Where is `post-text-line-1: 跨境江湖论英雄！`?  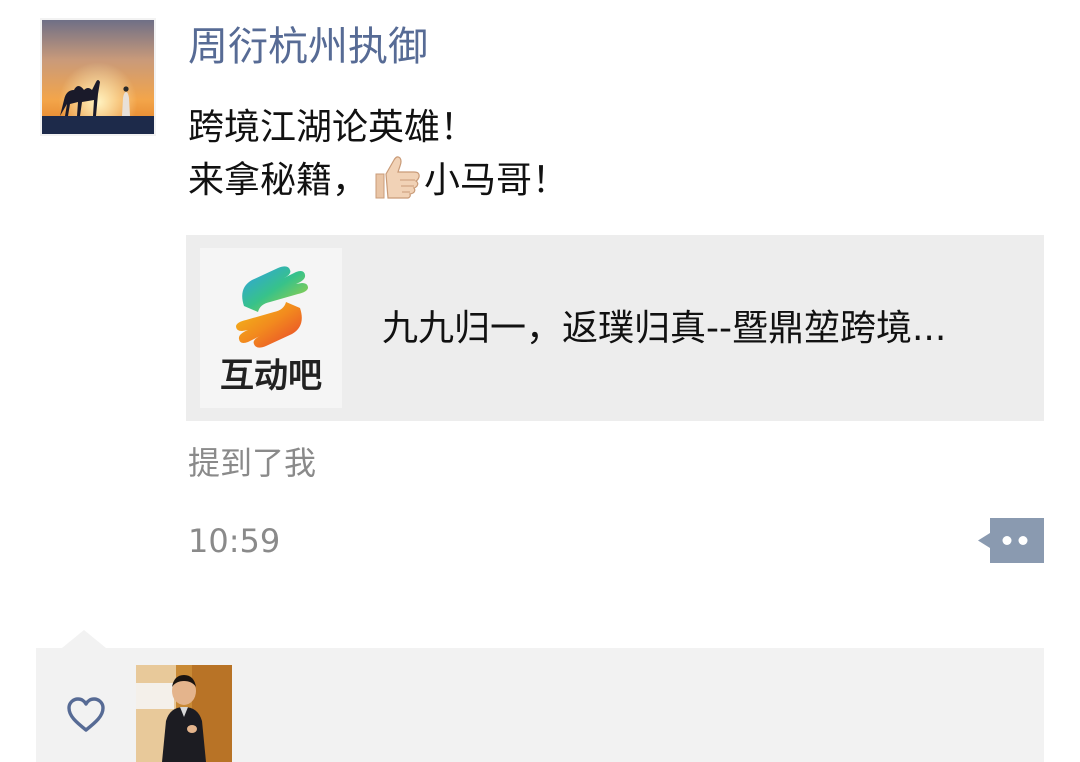
post-text-line-1: 跨境江湖论英雄！ is located at coordinates (332, 127).